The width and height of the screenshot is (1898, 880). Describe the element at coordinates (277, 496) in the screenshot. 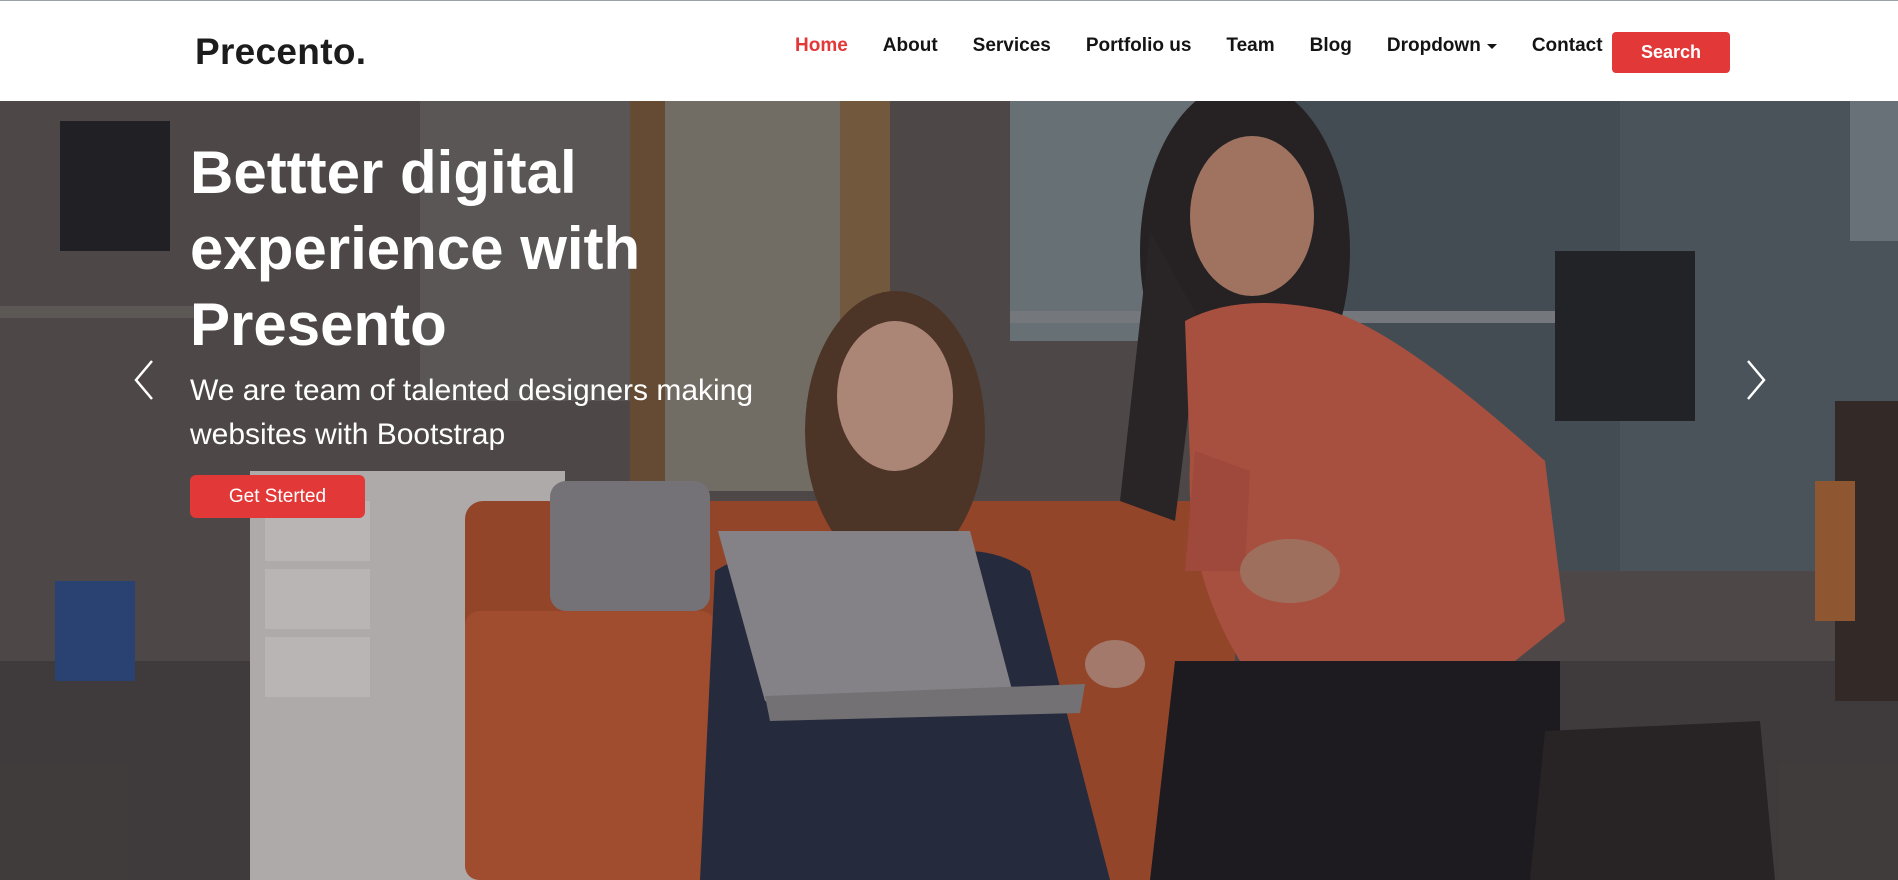

I see `get-started-button: Get Sterted` at that location.